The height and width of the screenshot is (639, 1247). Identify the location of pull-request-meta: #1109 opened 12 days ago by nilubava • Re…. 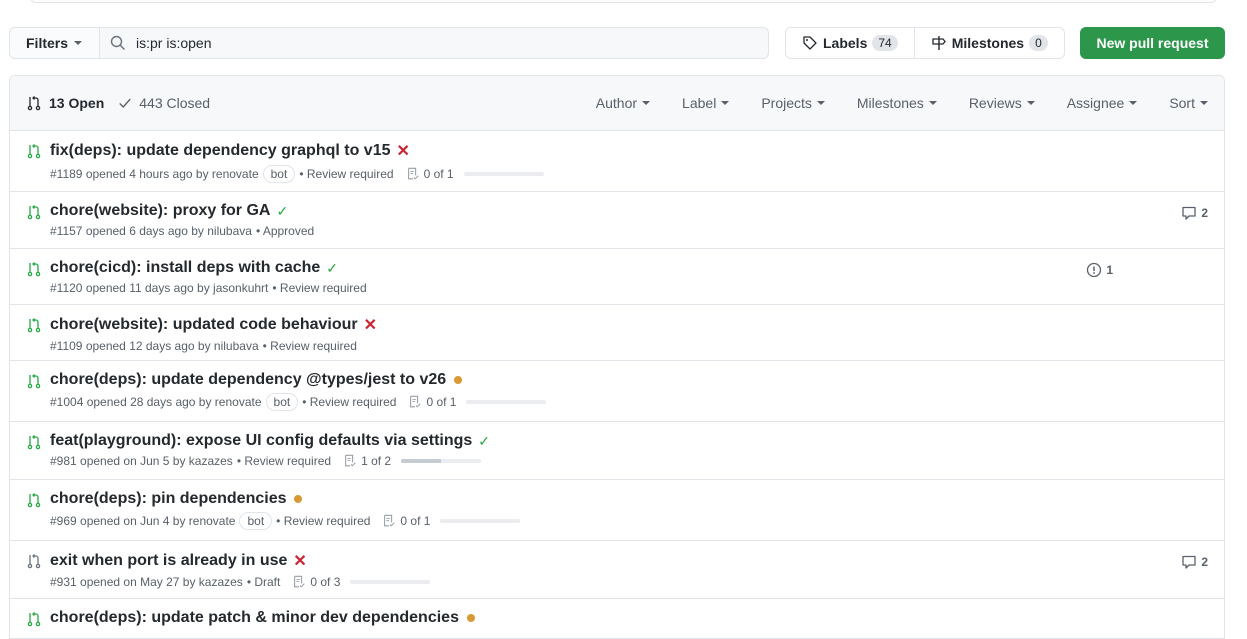
(629, 346).